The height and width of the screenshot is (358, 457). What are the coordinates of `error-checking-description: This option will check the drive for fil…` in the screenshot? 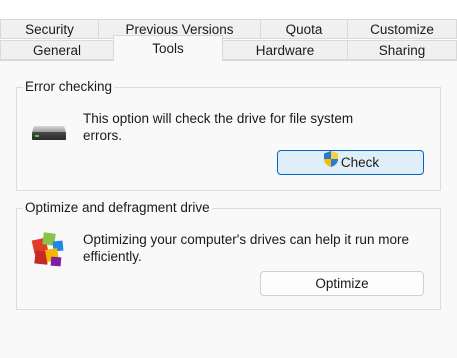 It's located at (218, 127).